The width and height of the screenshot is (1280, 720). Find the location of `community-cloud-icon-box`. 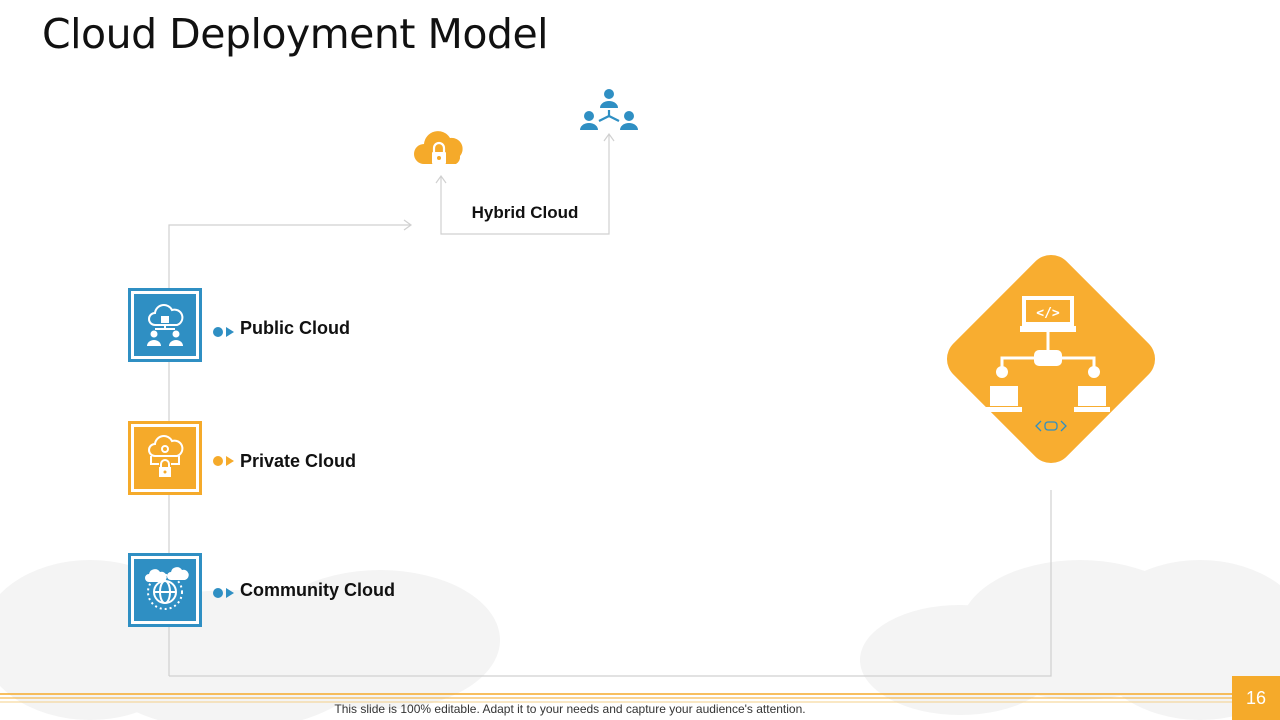

community-cloud-icon-box is located at coordinates (165, 590).